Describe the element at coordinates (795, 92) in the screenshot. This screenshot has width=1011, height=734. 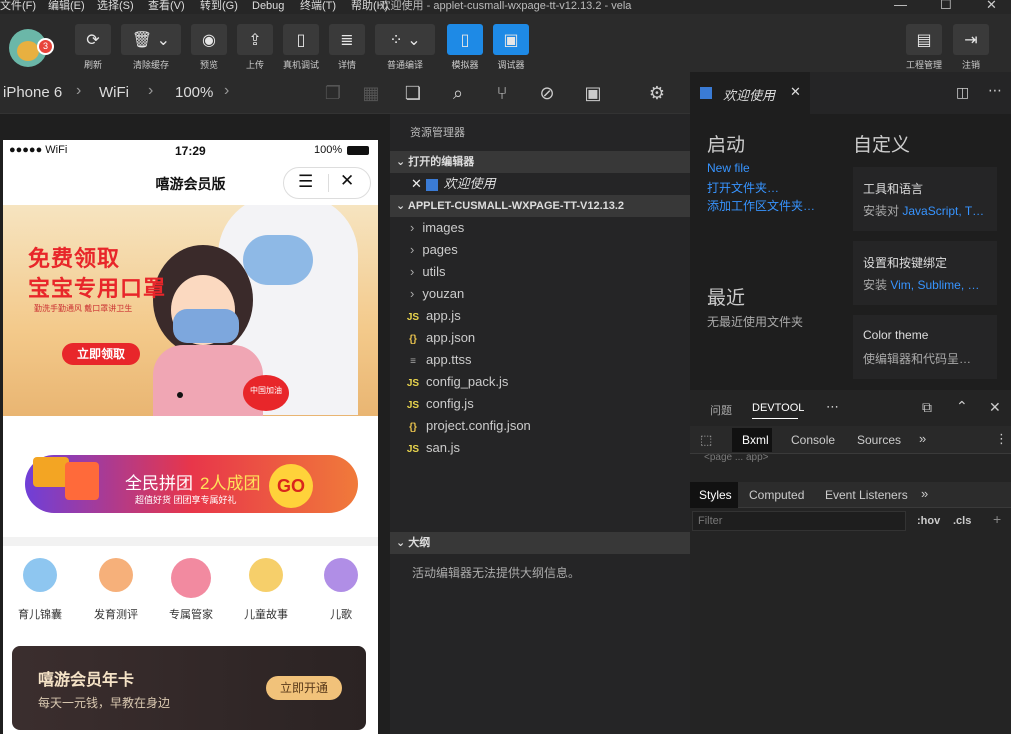
I see `close-tab-icon: ✕` at that location.